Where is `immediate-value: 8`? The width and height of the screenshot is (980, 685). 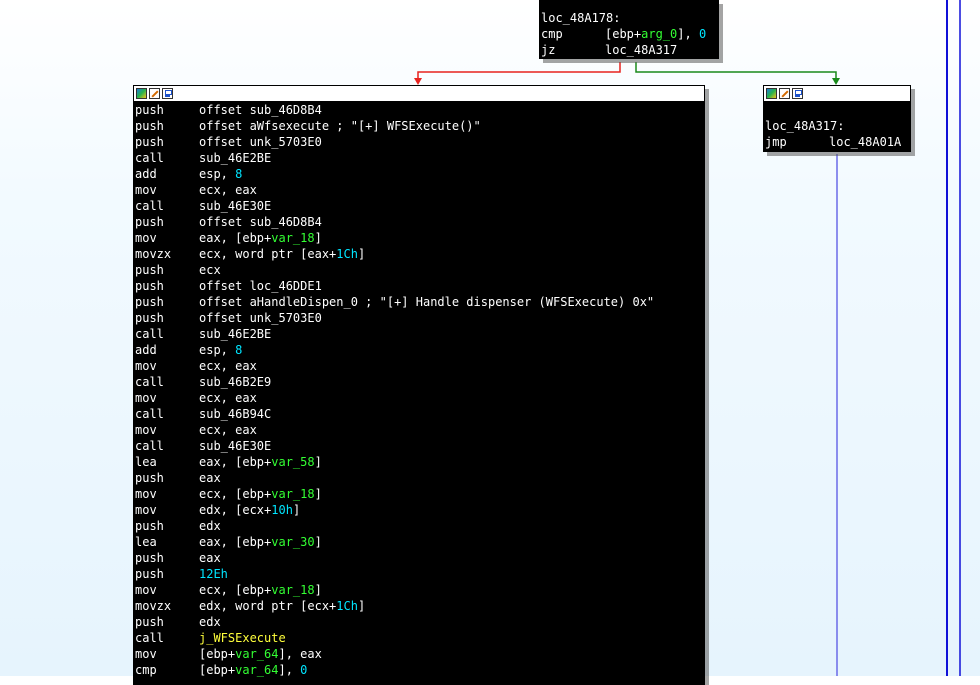 immediate-value: 8 is located at coordinates (239, 174).